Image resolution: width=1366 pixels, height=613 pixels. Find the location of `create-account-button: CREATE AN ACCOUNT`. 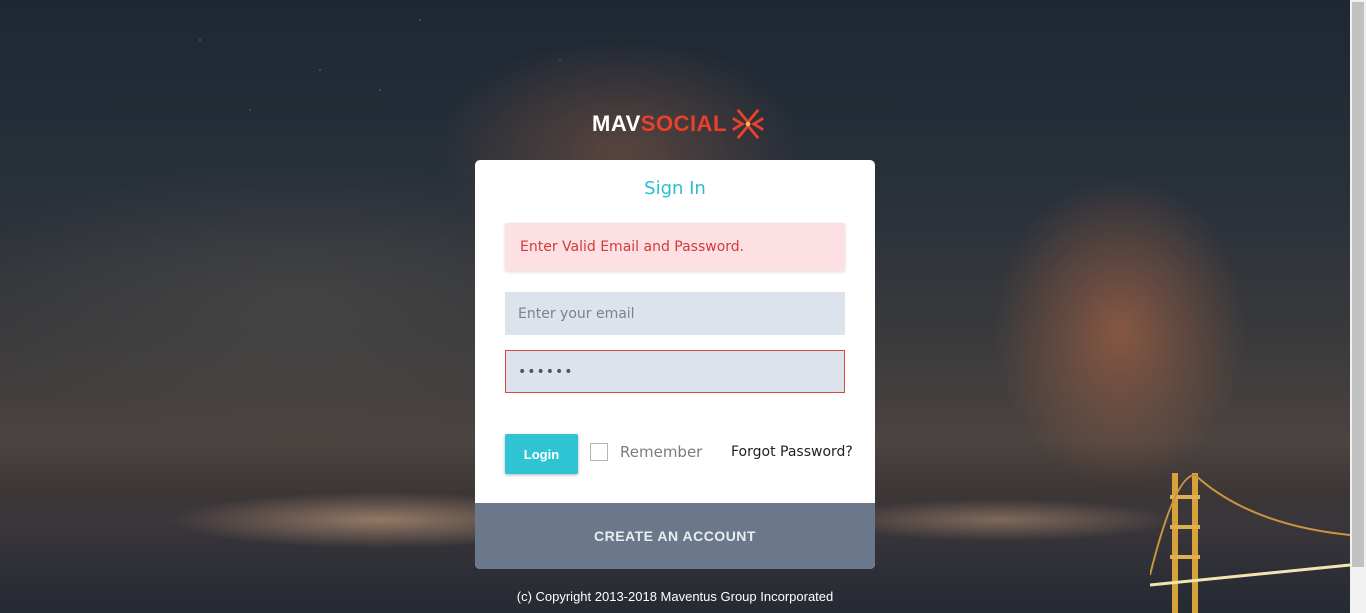

create-account-button: CREATE AN ACCOUNT is located at coordinates (675, 536).